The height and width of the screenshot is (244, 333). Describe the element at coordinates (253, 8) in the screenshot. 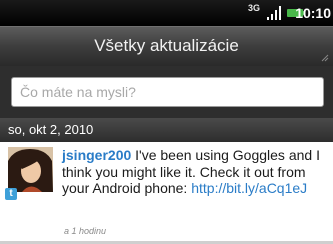

I see `network-type: 3G` at that location.